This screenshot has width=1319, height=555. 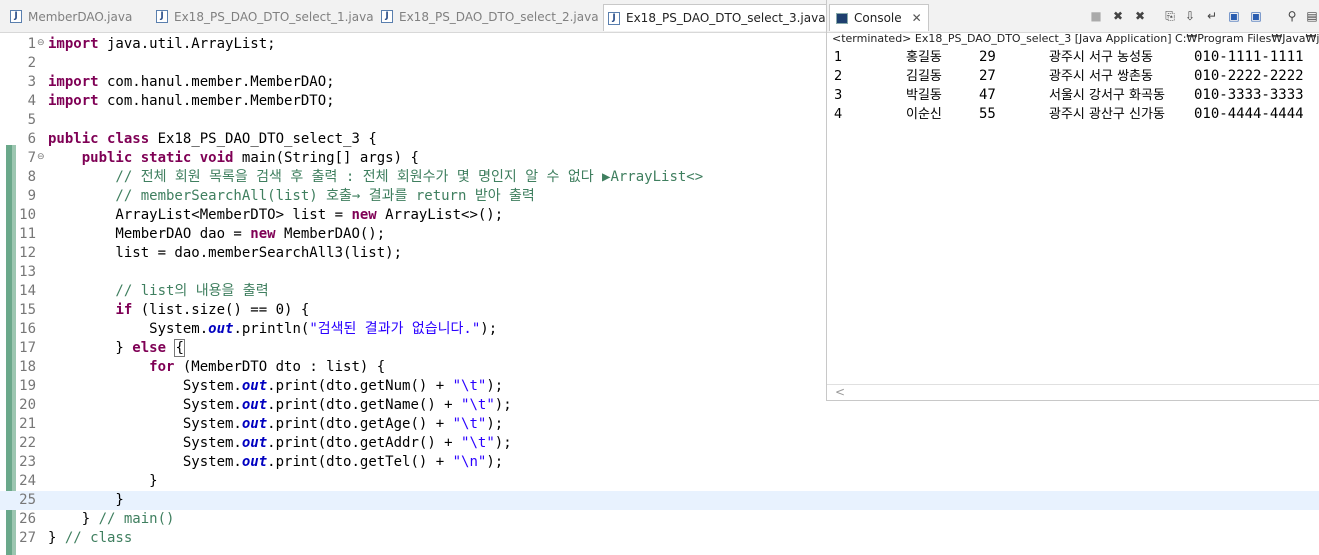 What do you see at coordinates (116, 348) in the screenshot?
I see `code-text: } else {` at bounding box center [116, 348].